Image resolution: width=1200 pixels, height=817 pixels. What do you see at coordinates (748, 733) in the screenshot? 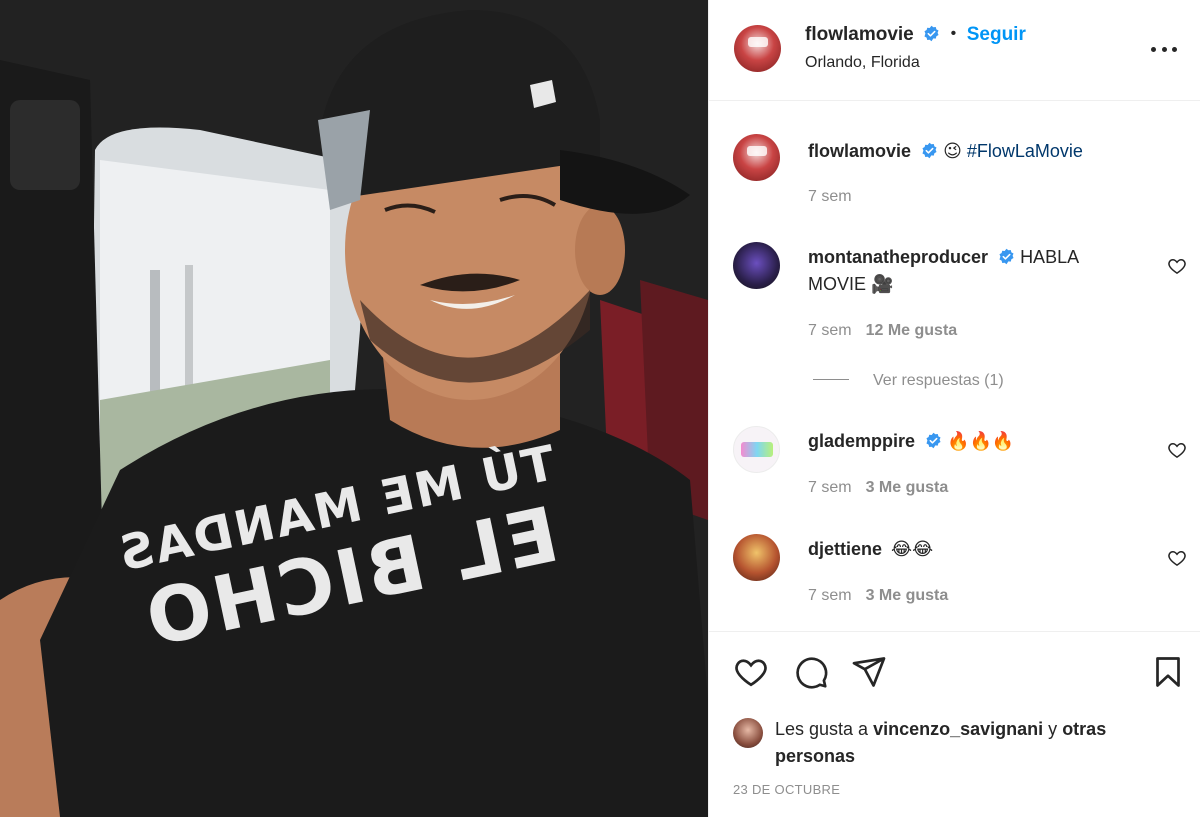
I see `liker-avatar` at bounding box center [748, 733].